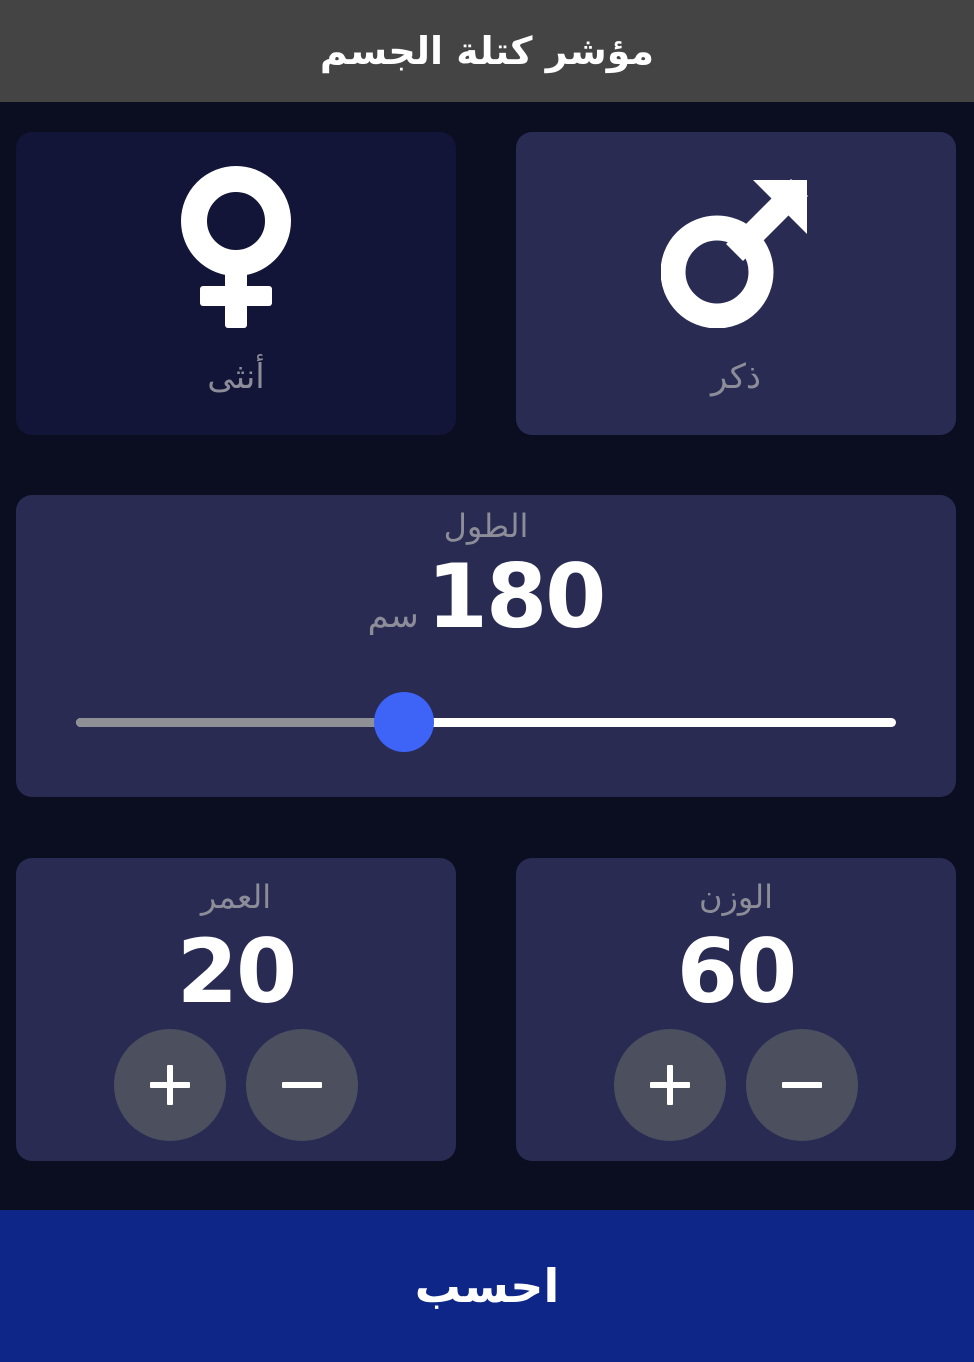 Image resolution: width=974 pixels, height=1362 pixels. What do you see at coordinates (236, 251) in the screenshot?
I see `female-symbol-icon` at bounding box center [236, 251].